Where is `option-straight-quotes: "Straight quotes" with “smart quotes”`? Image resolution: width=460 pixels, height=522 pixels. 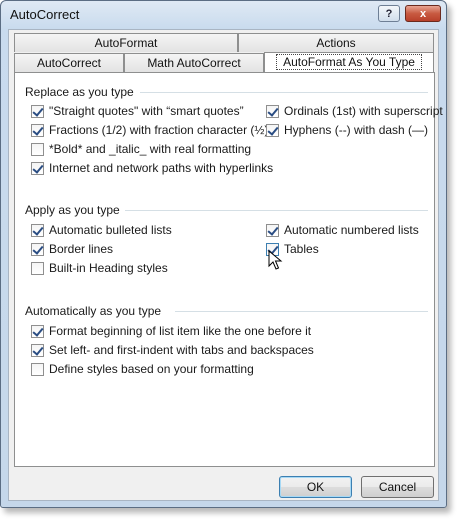
option-straight-quotes: "Straight quotes" with “smart quotes” is located at coordinates (137, 111).